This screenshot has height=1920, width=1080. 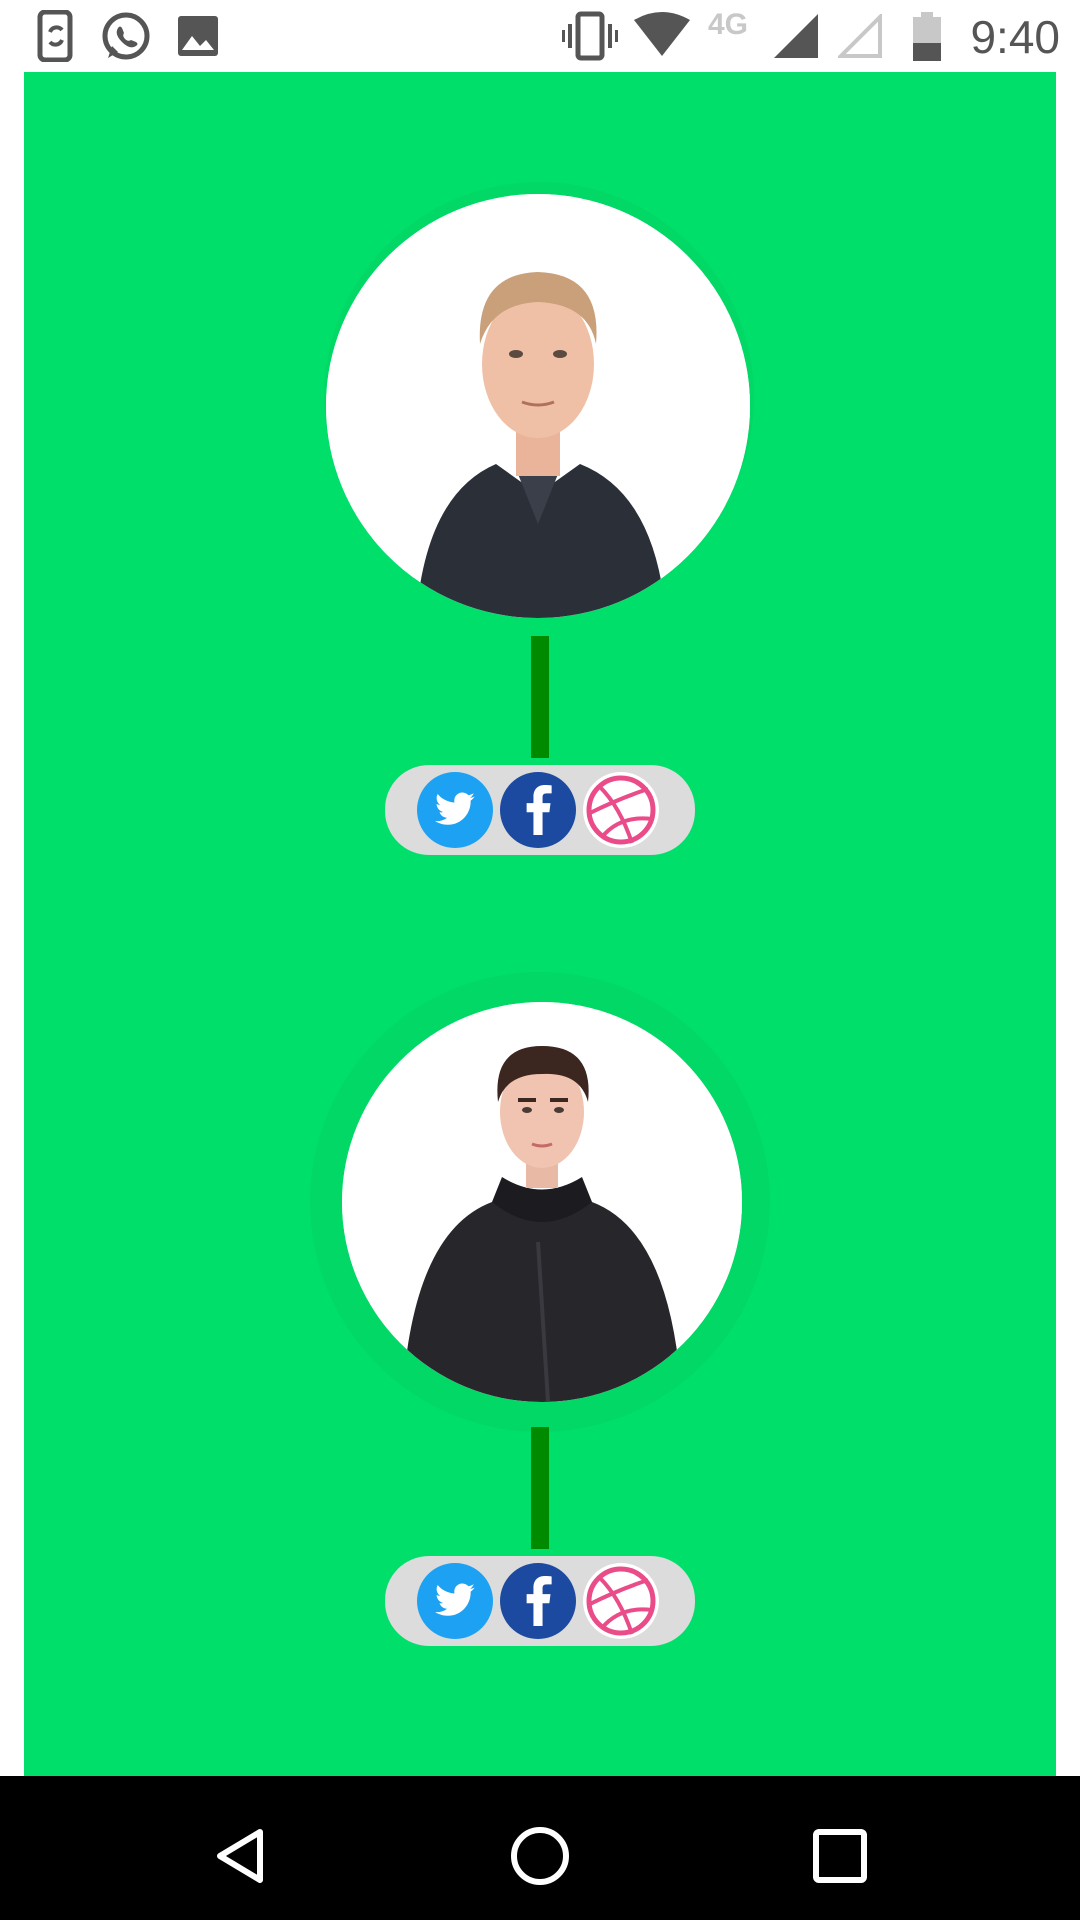 What do you see at coordinates (859, 37) in the screenshot?
I see `signal-empty-icon` at bounding box center [859, 37].